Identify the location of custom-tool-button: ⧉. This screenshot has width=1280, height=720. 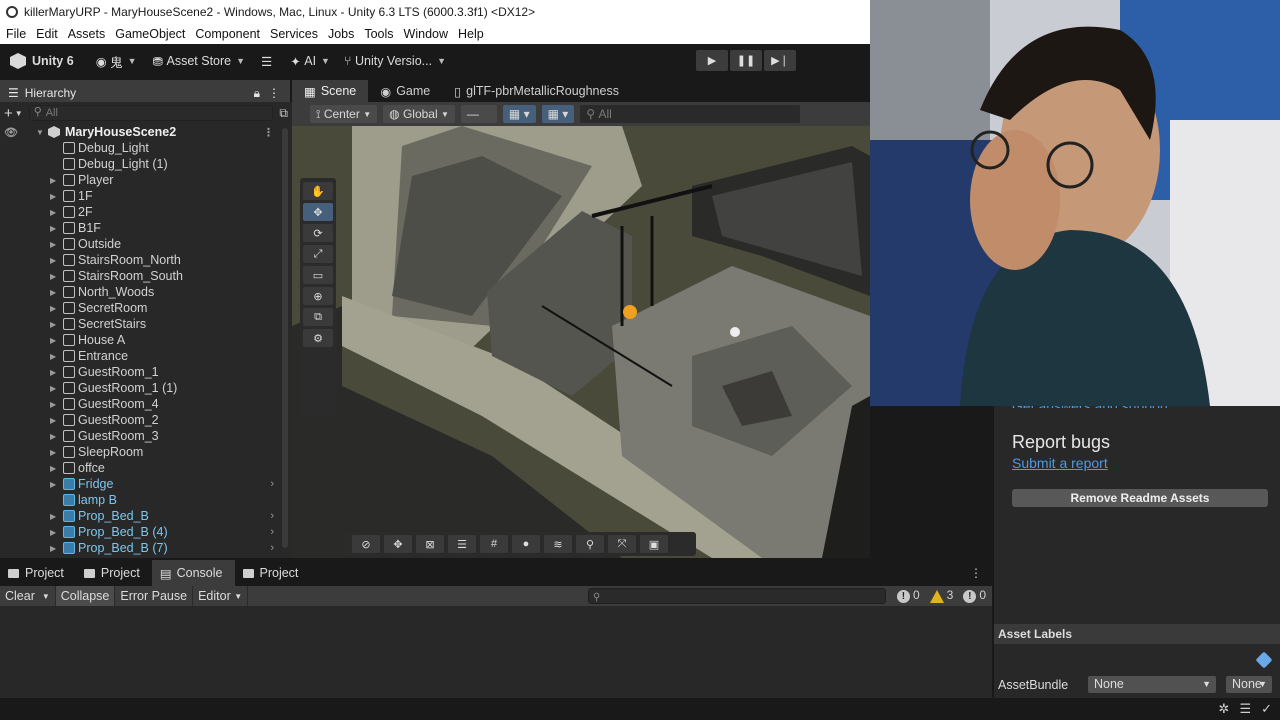
(318, 317).